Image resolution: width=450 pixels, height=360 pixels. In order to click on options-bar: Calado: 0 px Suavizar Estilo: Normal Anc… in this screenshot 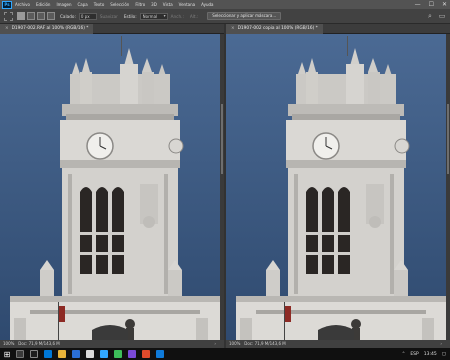, I will do `click(225, 16)`.